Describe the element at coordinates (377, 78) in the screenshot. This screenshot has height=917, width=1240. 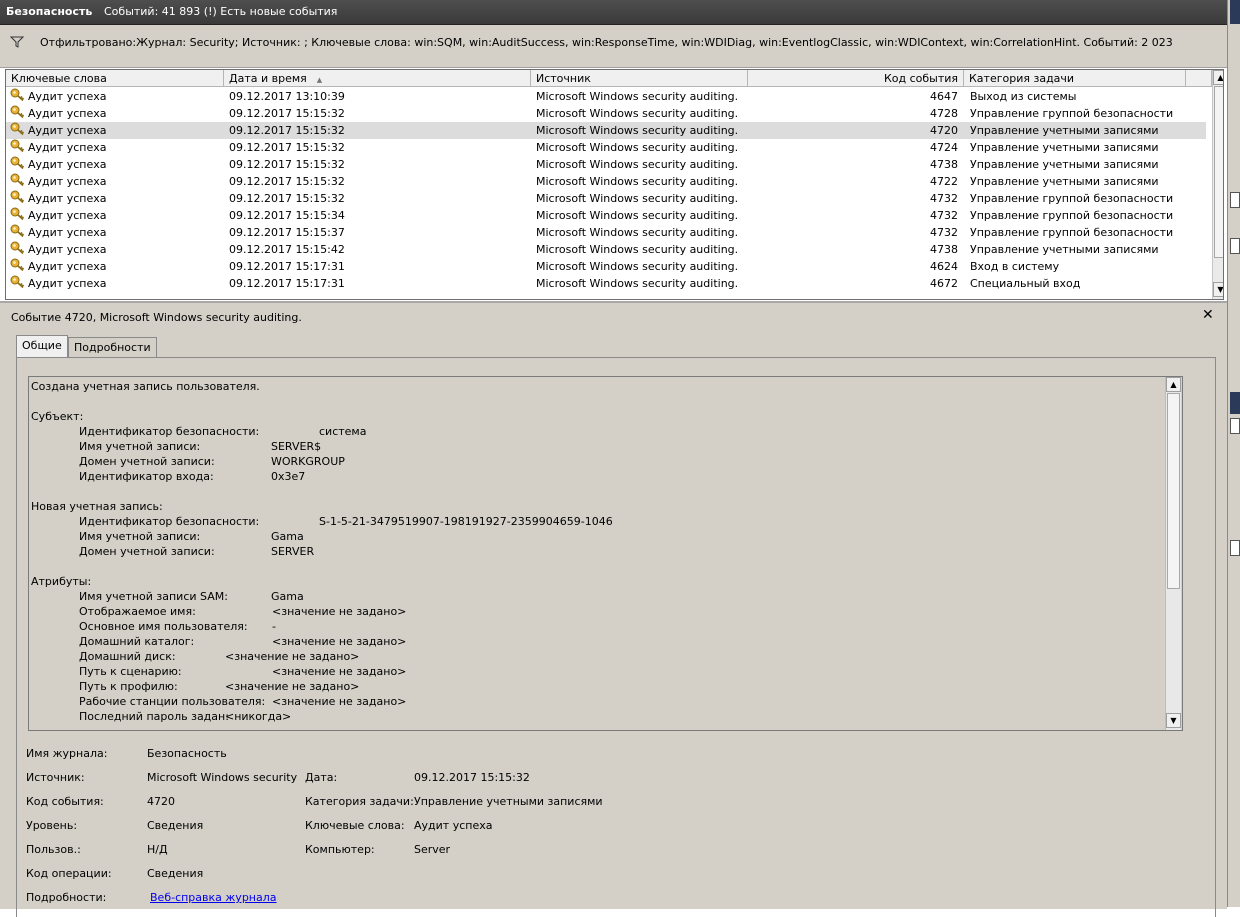
I see `column-header-datetime: Дата и время ▲` at that location.